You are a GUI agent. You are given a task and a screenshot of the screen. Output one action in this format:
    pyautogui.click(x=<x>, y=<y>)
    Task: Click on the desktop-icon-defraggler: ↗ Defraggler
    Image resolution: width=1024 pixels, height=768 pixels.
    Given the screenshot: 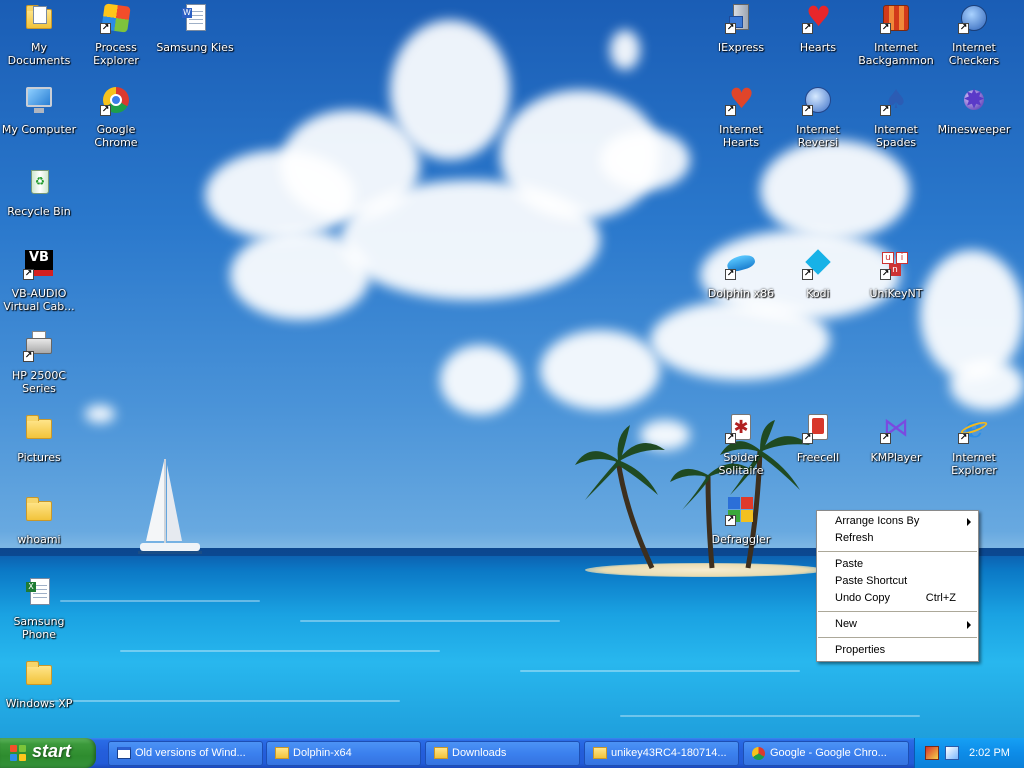 What is the action you would take?
    pyautogui.click(x=741, y=520)
    